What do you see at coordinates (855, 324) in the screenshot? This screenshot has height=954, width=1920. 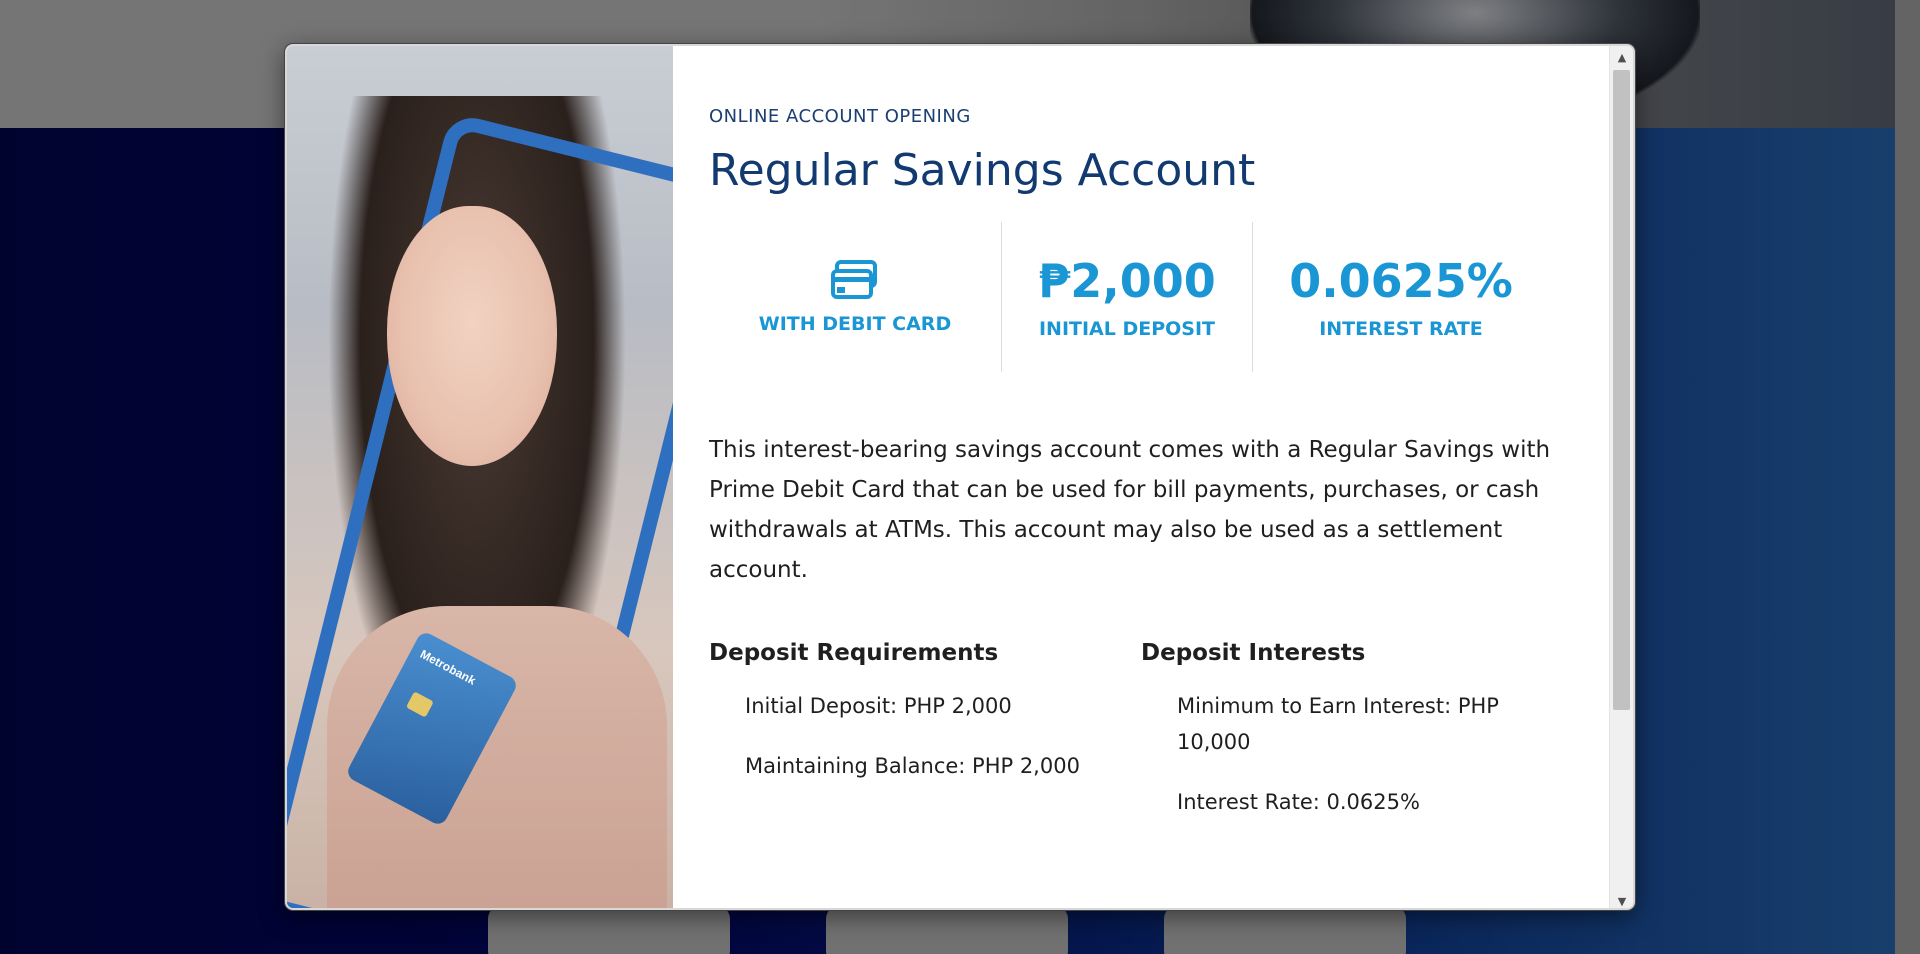 I see `stat-label: WITH DEBIT CARD` at bounding box center [855, 324].